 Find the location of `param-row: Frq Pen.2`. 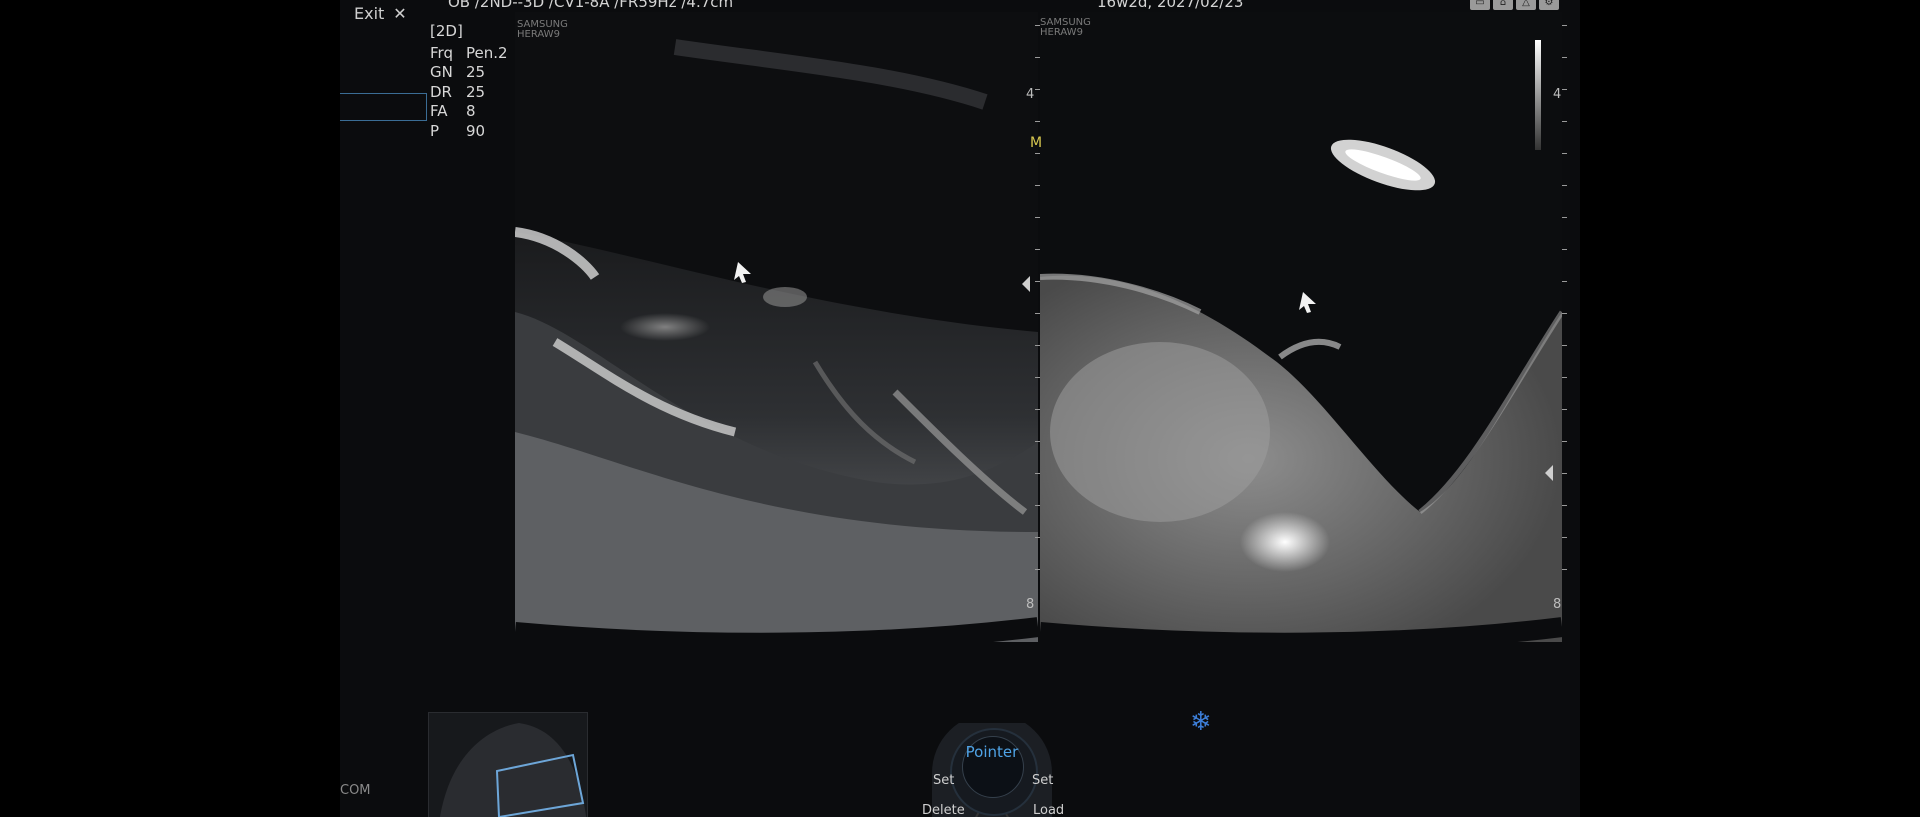

param-row: Frq Pen.2 is located at coordinates (469, 52).